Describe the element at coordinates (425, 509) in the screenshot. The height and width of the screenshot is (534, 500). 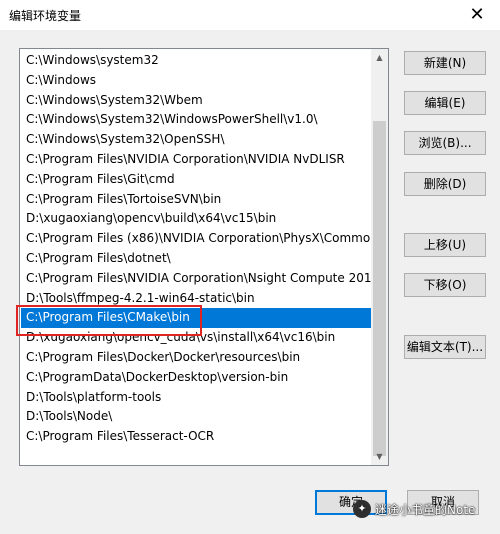
I see `watermark-text: 迷途小书童的Note` at that location.